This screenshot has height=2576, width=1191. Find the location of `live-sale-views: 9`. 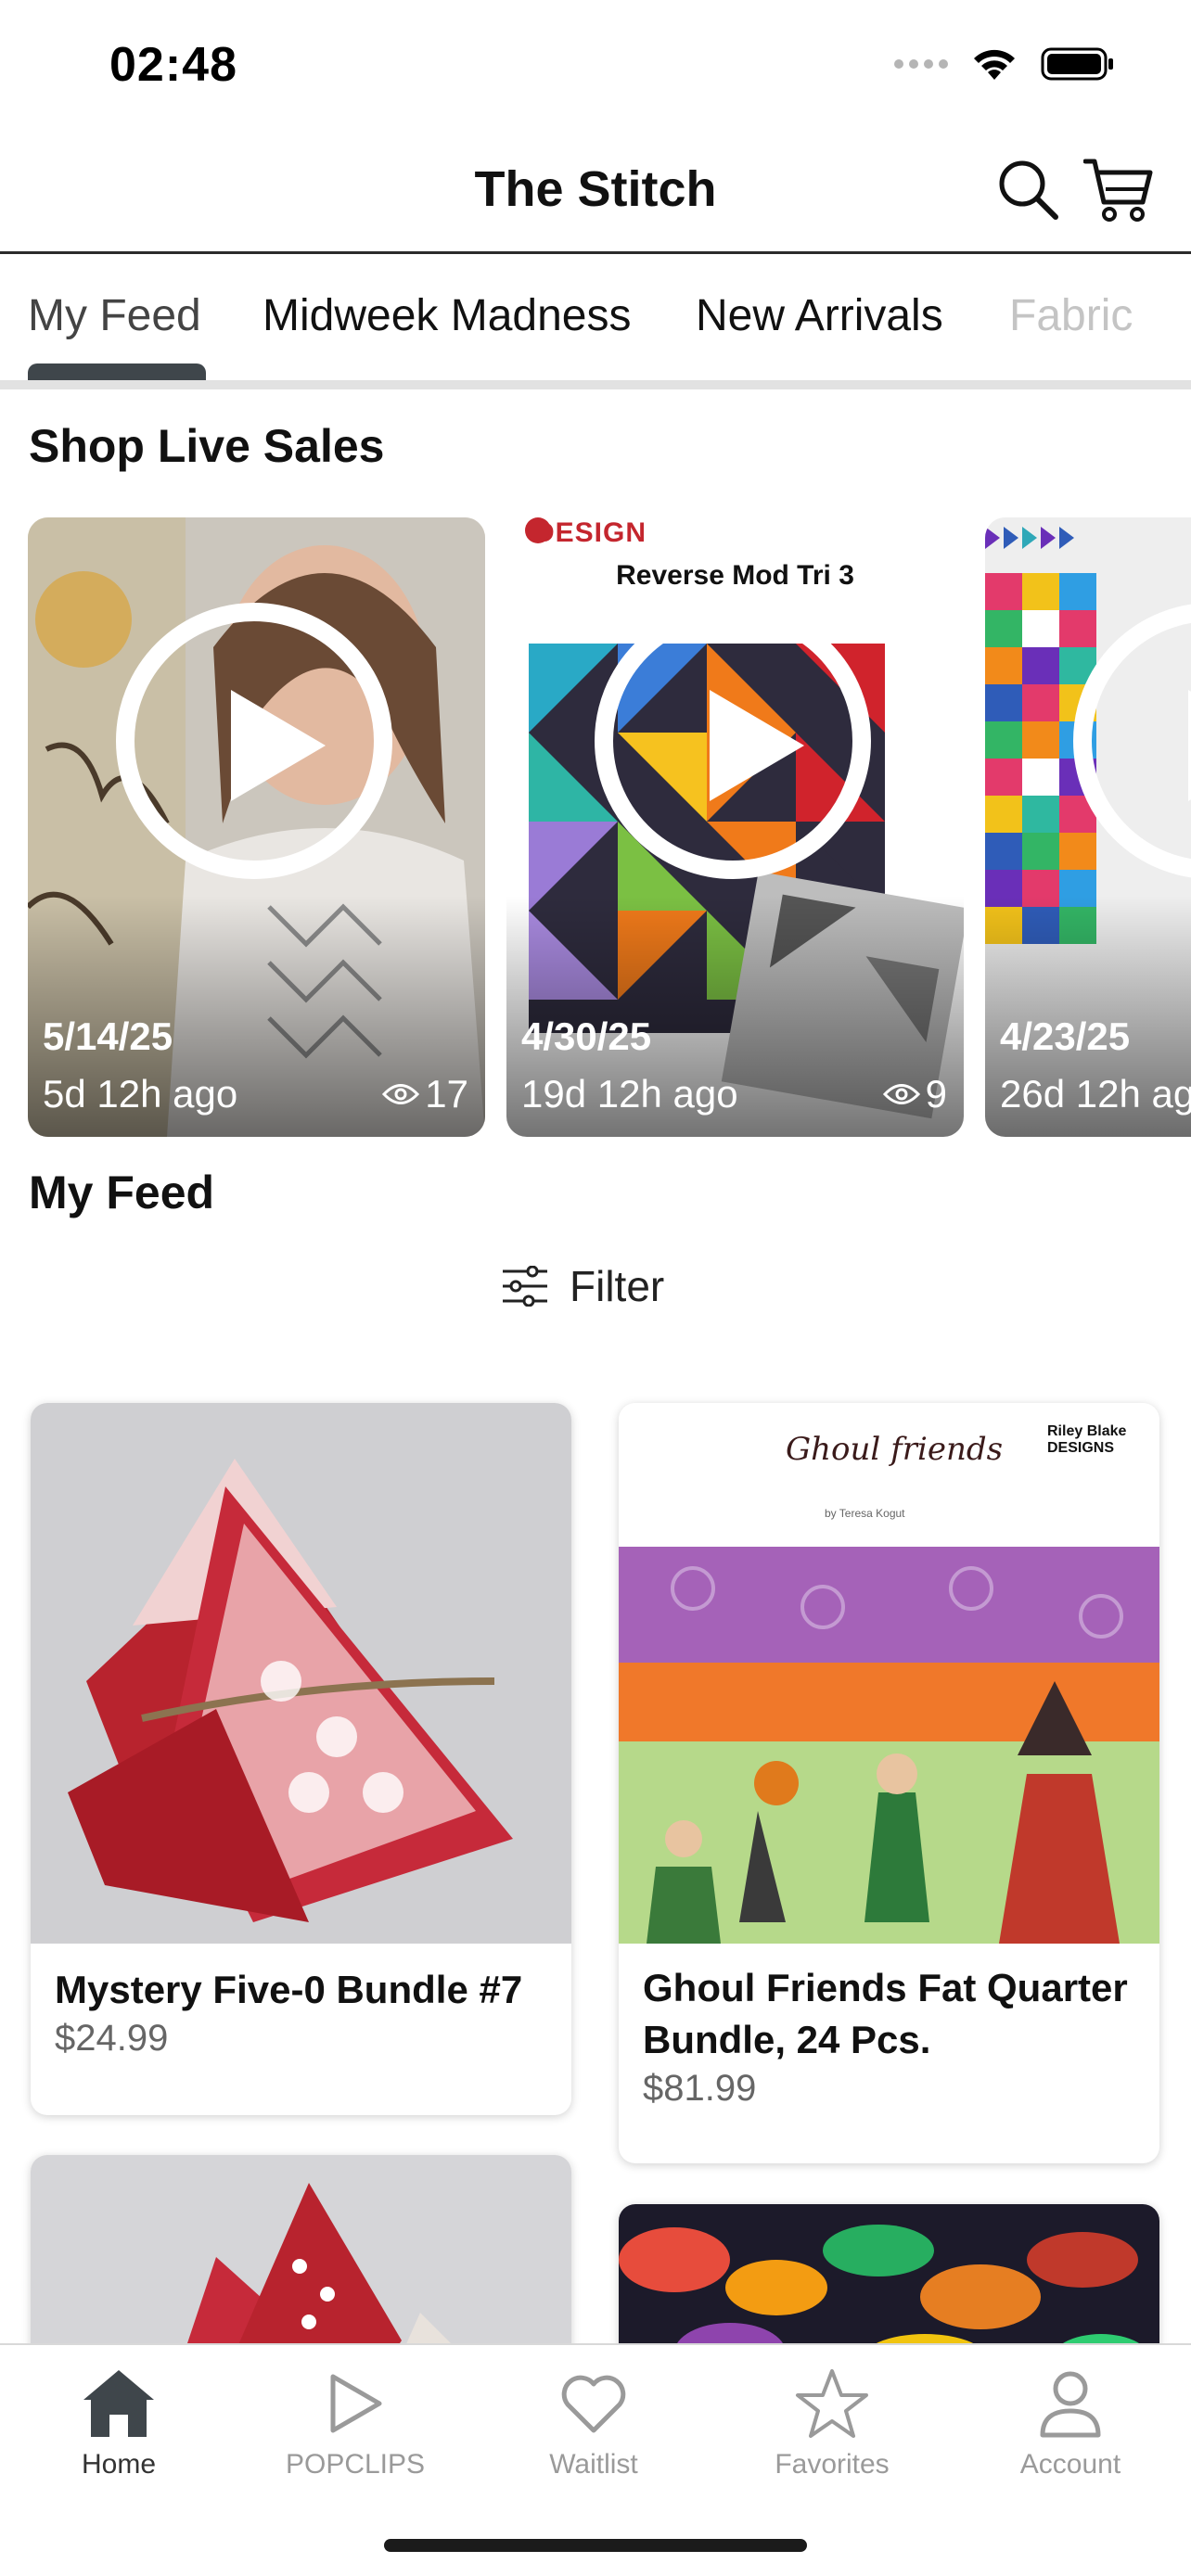

live-sale-views: 9 is located at coordinates (914, 1094).